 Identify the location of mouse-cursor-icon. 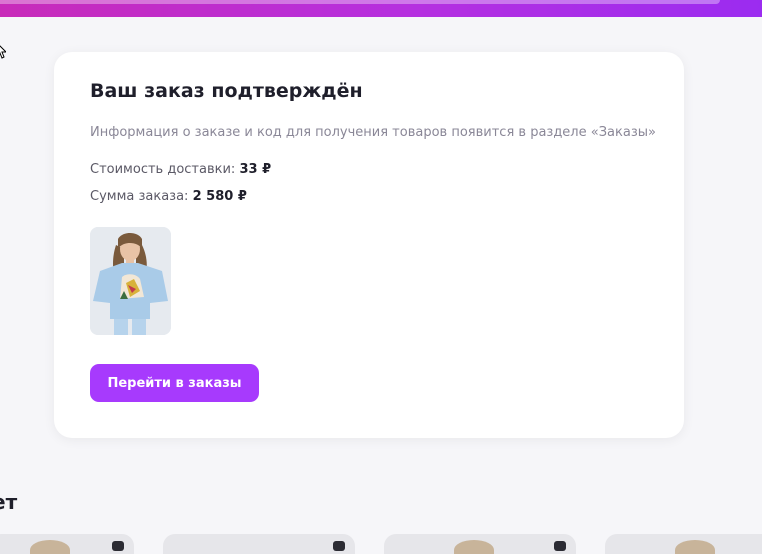
(3, 52).